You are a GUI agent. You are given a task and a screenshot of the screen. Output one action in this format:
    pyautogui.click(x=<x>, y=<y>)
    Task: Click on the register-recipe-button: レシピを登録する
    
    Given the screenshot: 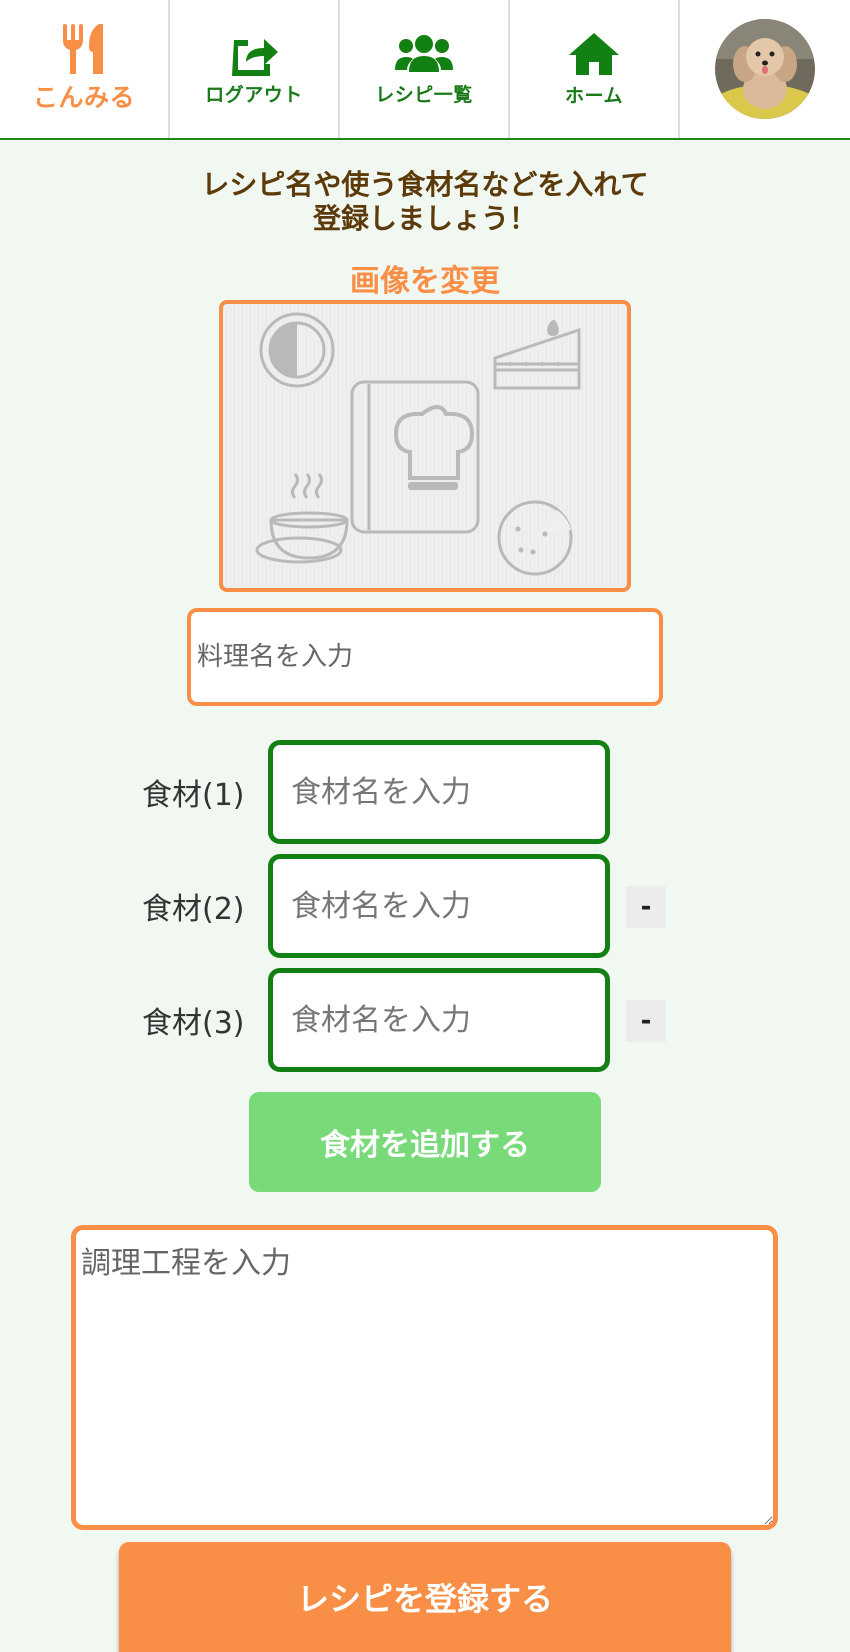 What is the action you would take?
    pyautogui.click(x=425, y=1597)
    